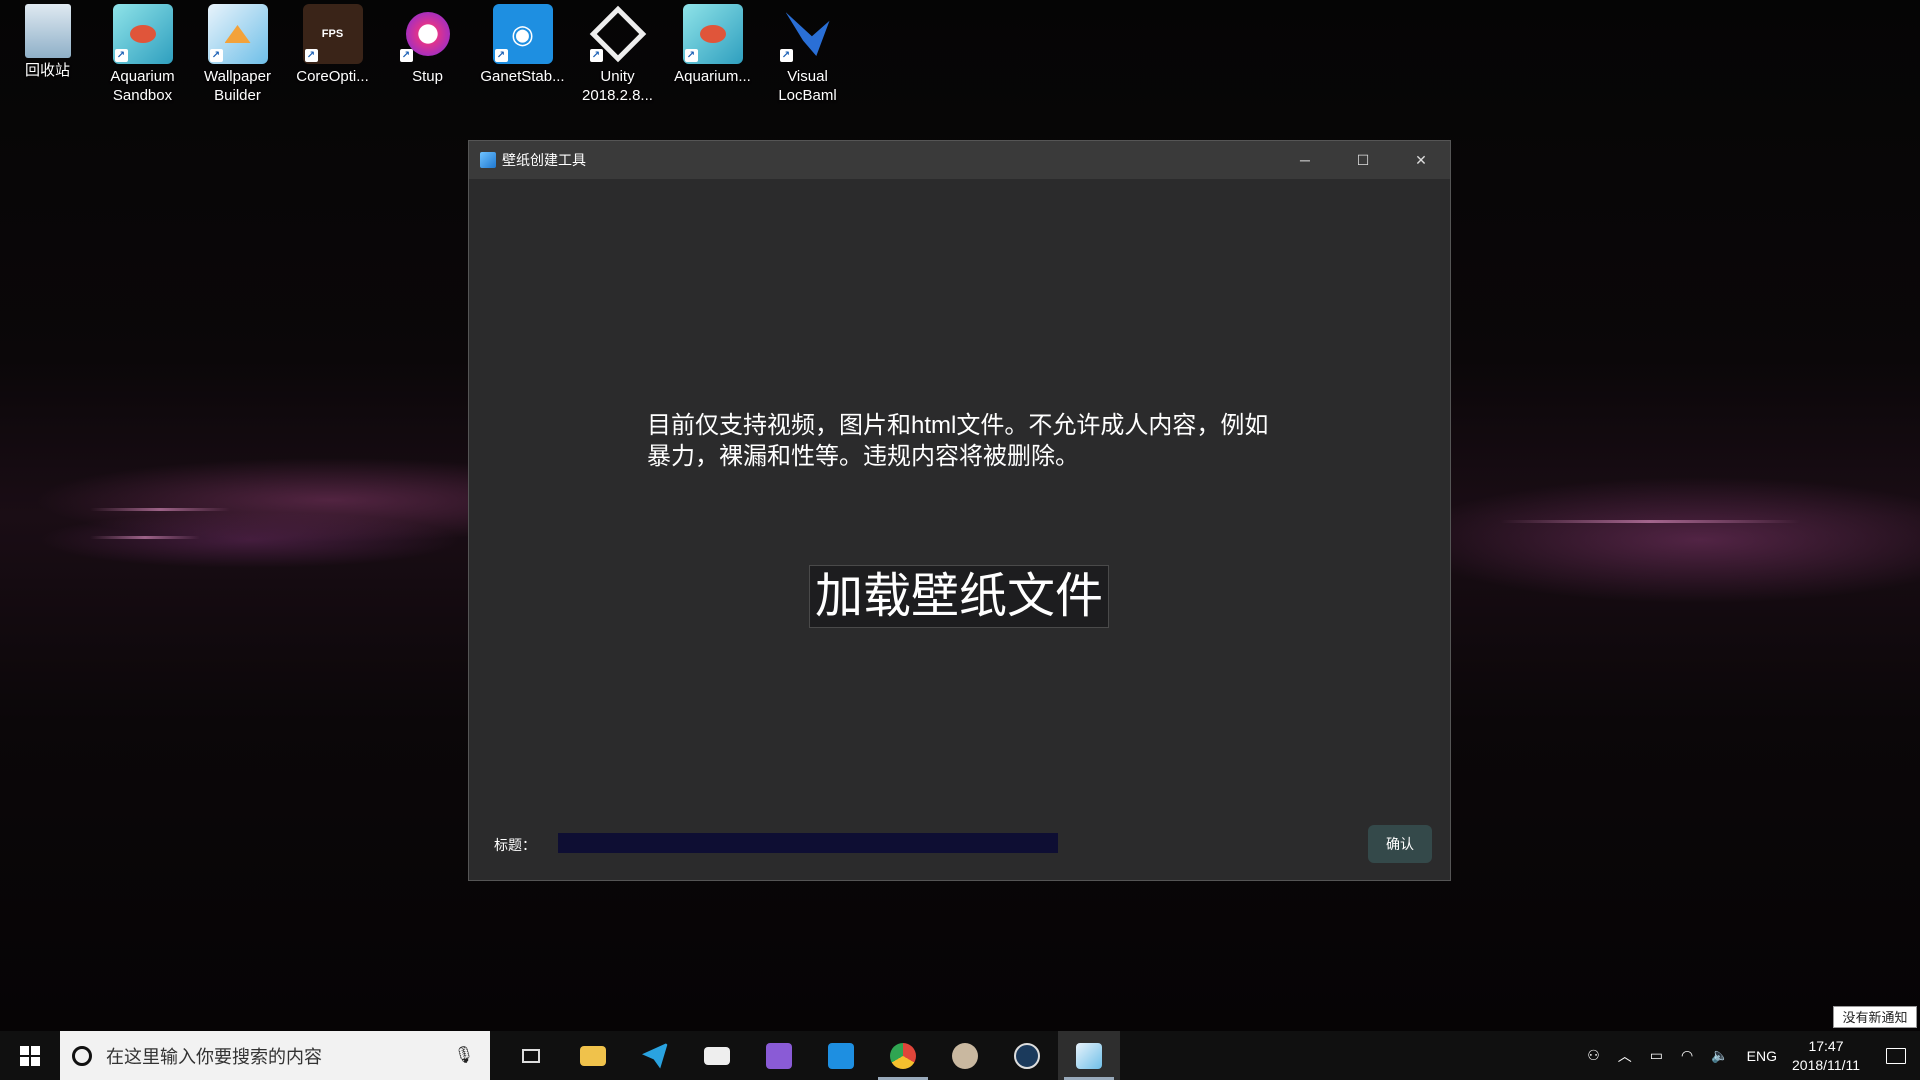 The height and width of the screenshot is (1080, 1920). I want to click on wallpaper-builder-icon: ↗, so click(238, 34).